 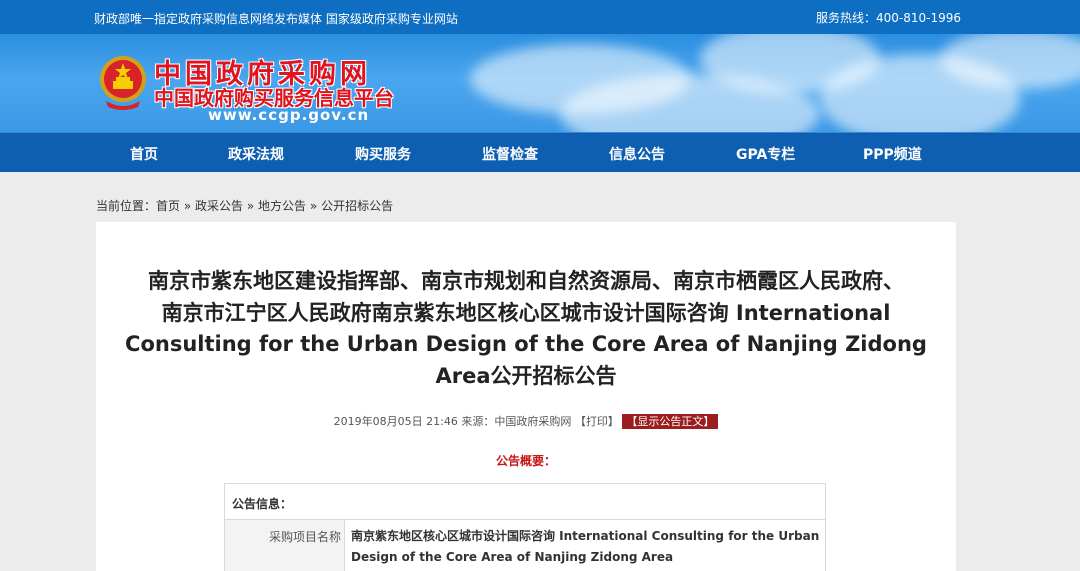 I want to click on breadcrumb-open-tender: 公开招标公告, so click(x=357, y=206).